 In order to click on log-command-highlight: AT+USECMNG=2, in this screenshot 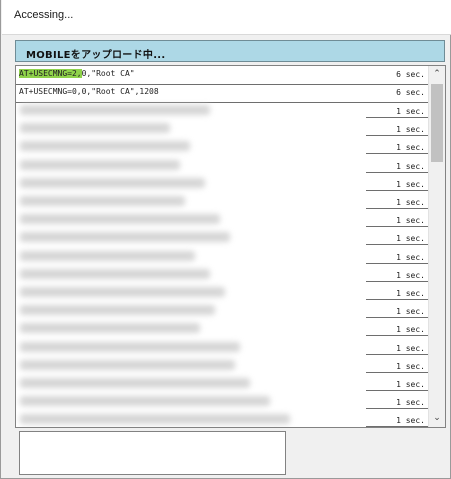, I will do `click(50, 73)`.